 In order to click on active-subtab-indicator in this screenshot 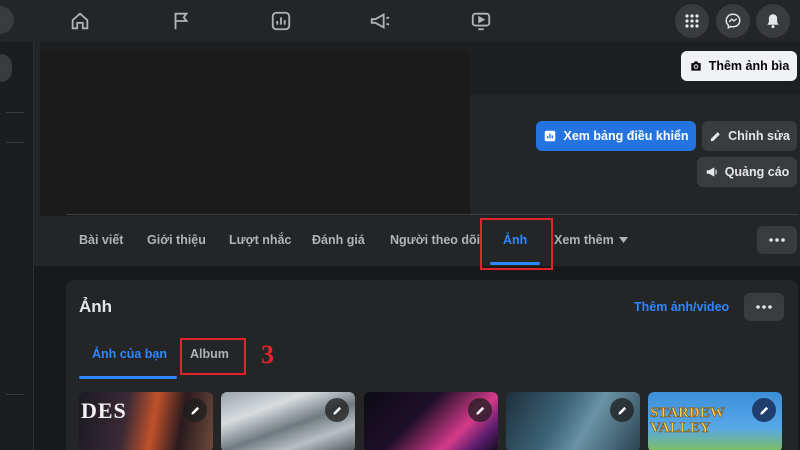, I will do `click(128, 377)`.